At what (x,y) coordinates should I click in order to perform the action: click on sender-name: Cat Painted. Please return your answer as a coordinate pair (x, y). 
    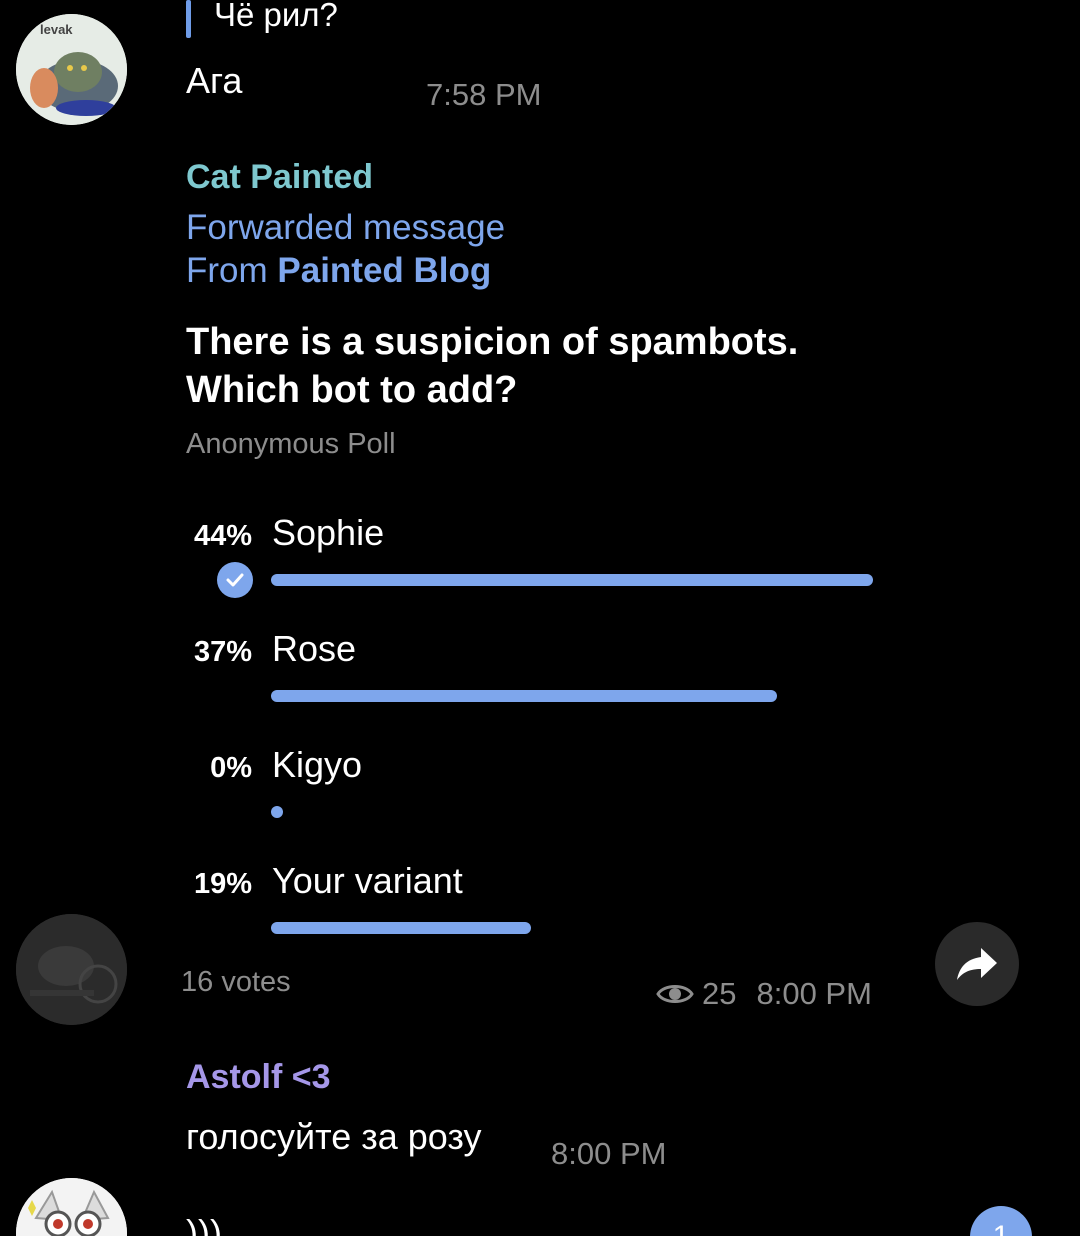
    Looking at the image, I should click on (279, 177).